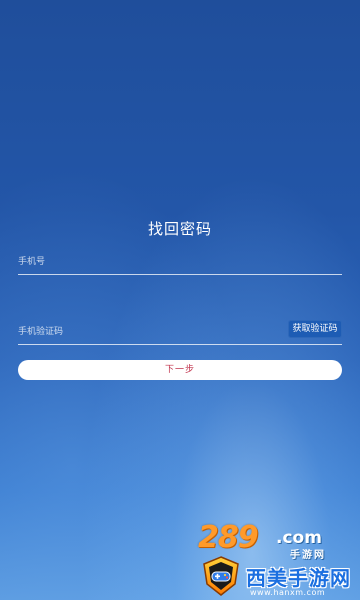  What do you see at coordinates (143, 332) in the screenshot?
I see `verification-code-input` at bounding box center [143, 332].